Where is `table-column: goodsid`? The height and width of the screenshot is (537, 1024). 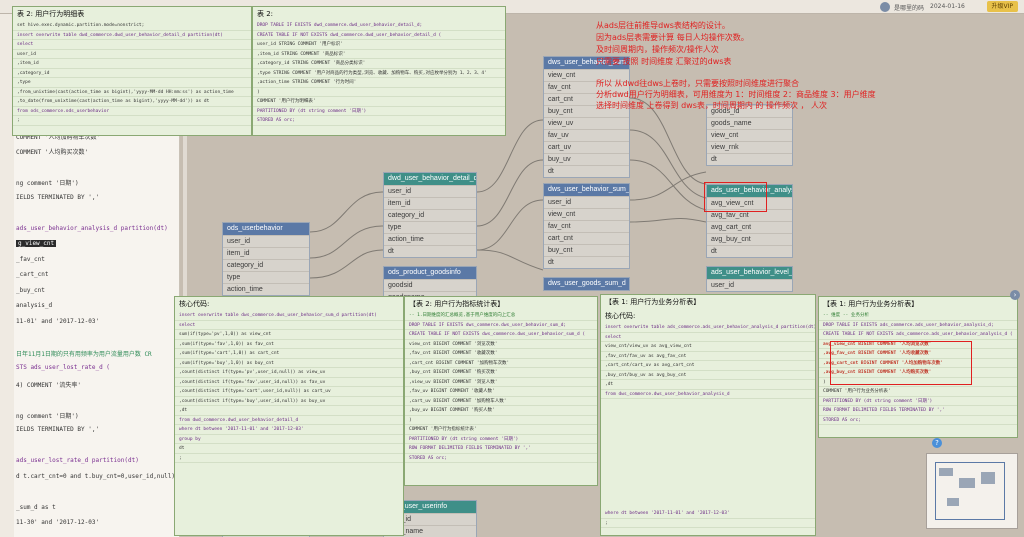
table-column: goodsid is located at coordinates (430, 285).